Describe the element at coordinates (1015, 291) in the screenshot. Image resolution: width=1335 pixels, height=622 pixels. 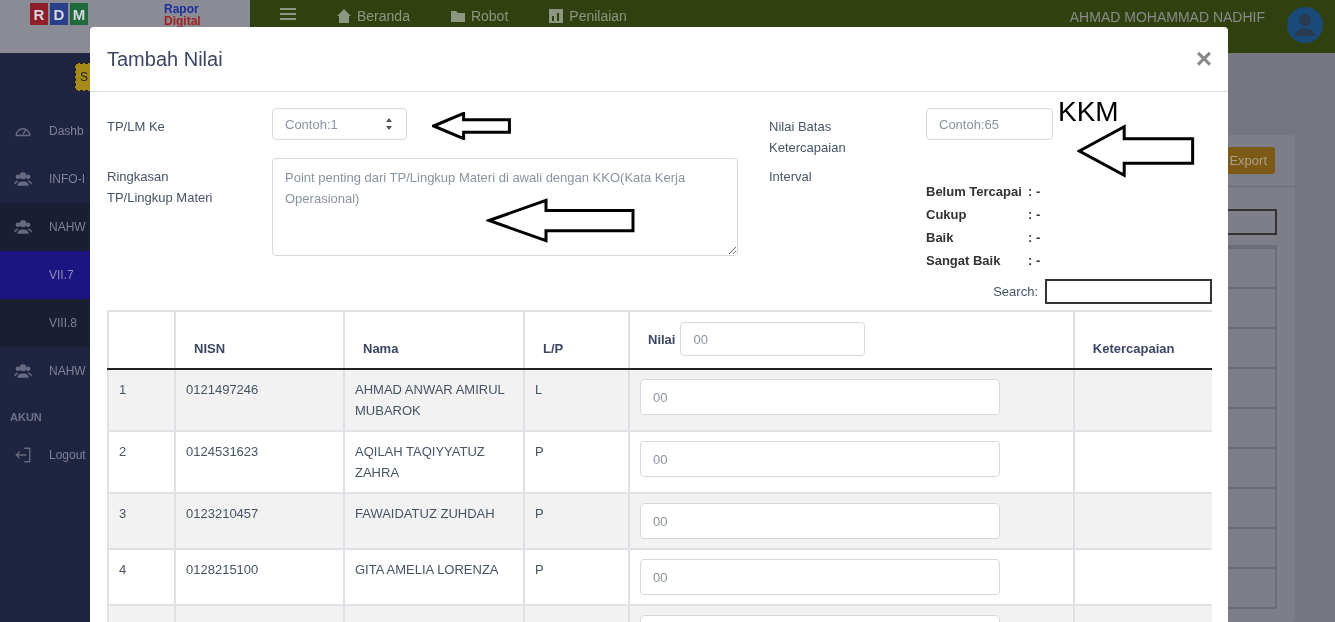
I see `search-label: Search:` at that location.